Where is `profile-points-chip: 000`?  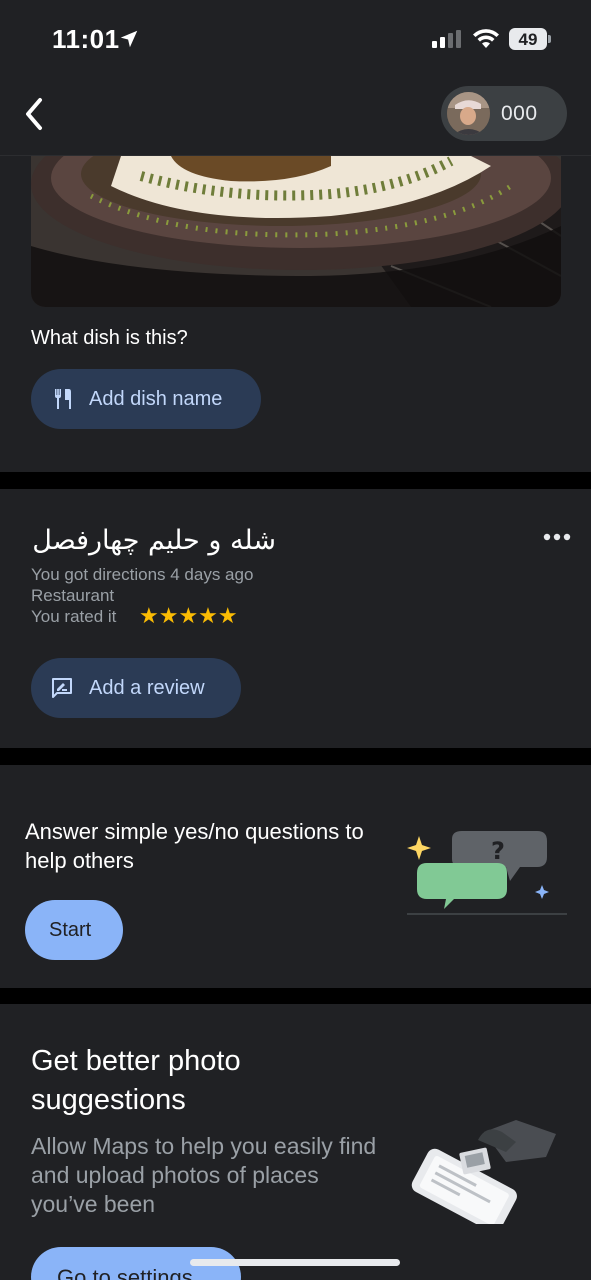
profile-points-chip: 000 is located at coordinates (504, 113).